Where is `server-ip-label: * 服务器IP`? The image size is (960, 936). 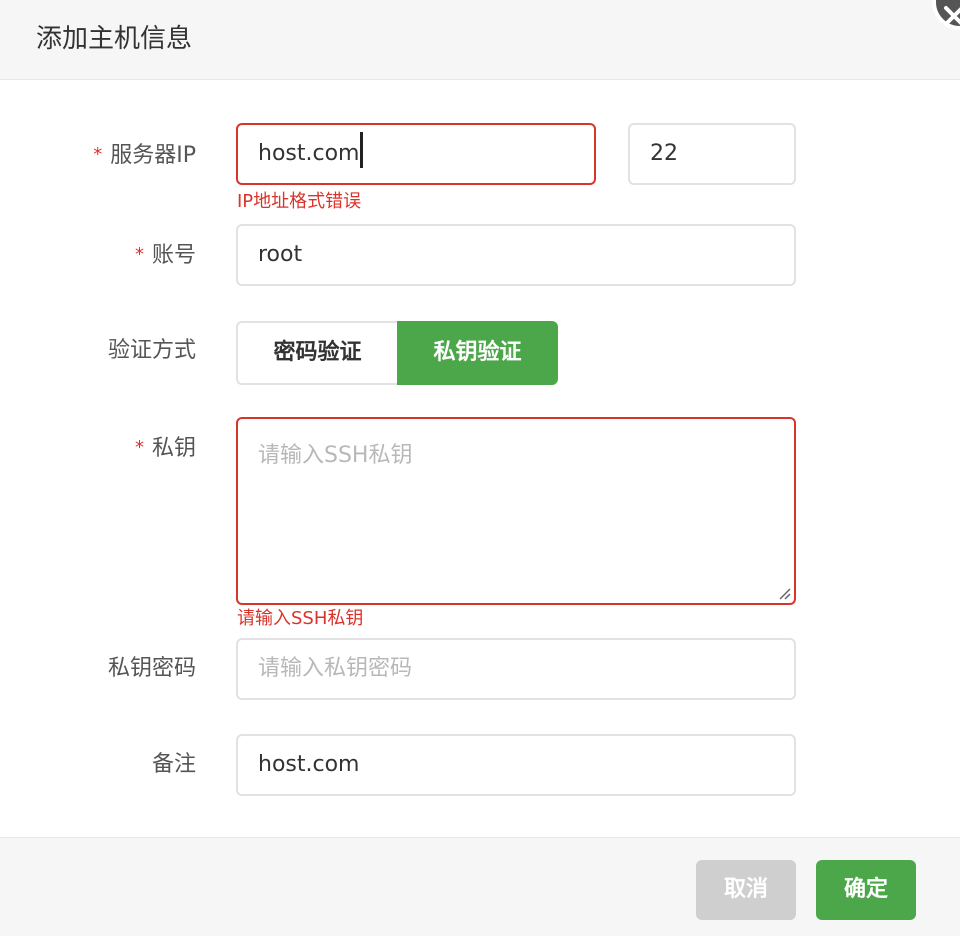
server-ip-label: * 服务器IP is located at coordinates (144, 155).